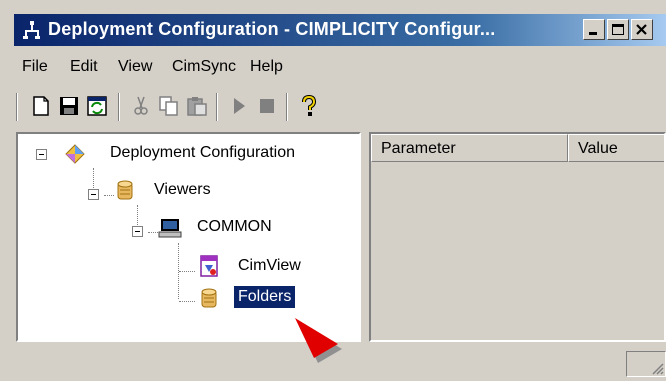  I want to click on new-icon, so click(41, 106).